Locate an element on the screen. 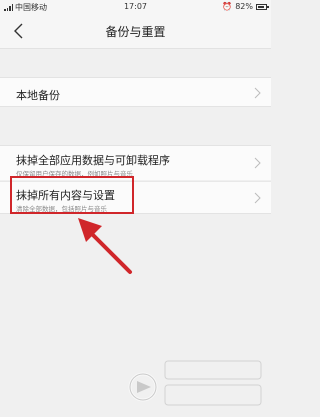 The image size is (320, 417). battery-percent: 82% is located at coordinates (244, 6).